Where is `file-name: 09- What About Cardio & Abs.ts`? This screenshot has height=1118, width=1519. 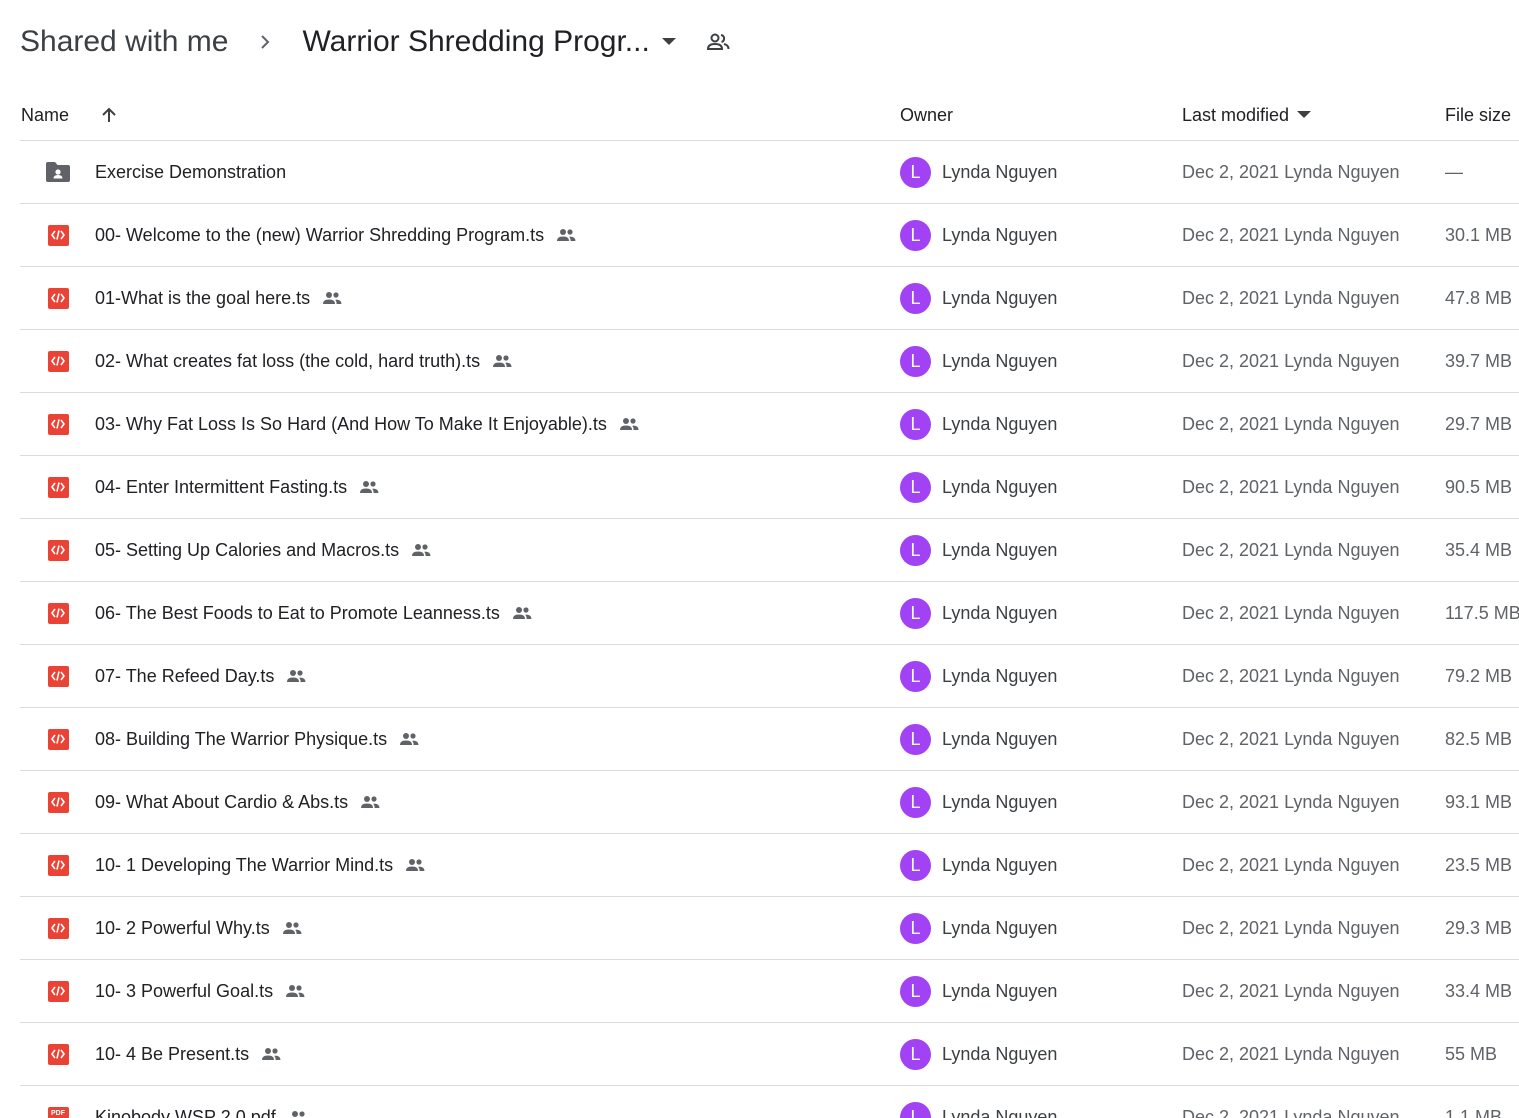 file-name: 09- What About Cardio & Abs.ts is located at coordinates (222, 801).